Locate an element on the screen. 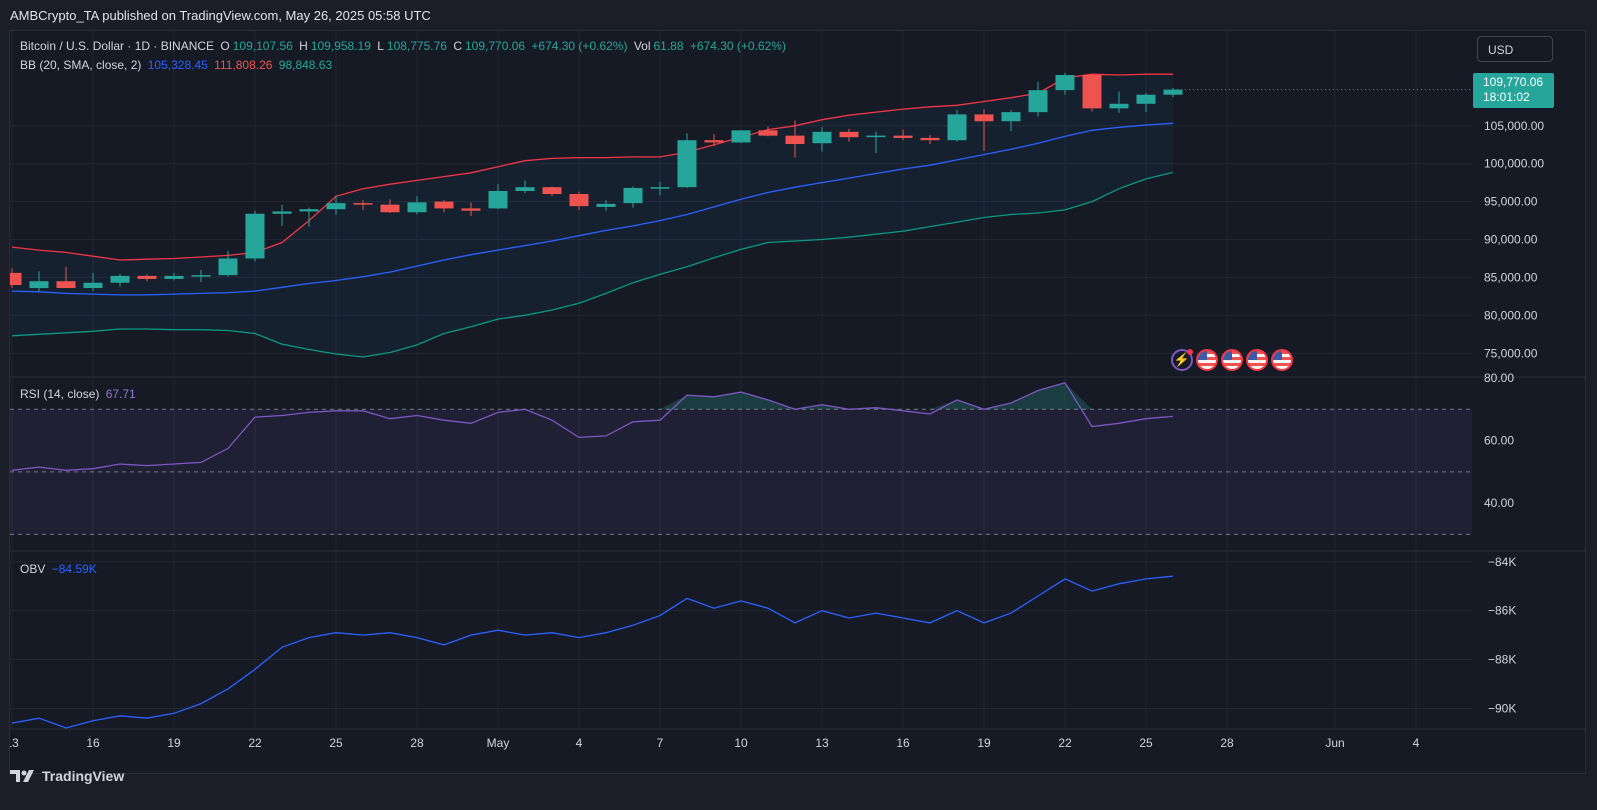 Image resolution: width=1597 pixels, height=810 pixels. vol-change-value: +674.30 (+0.62%) is located at coordinates (737, 46).